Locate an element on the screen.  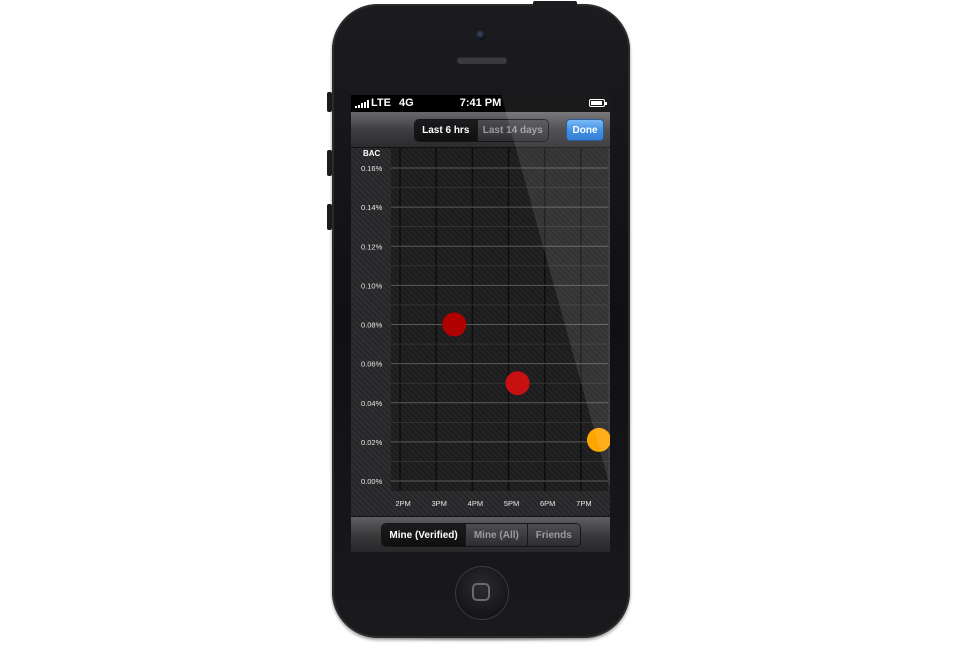
battery-level is located at coordinates (596, 103).